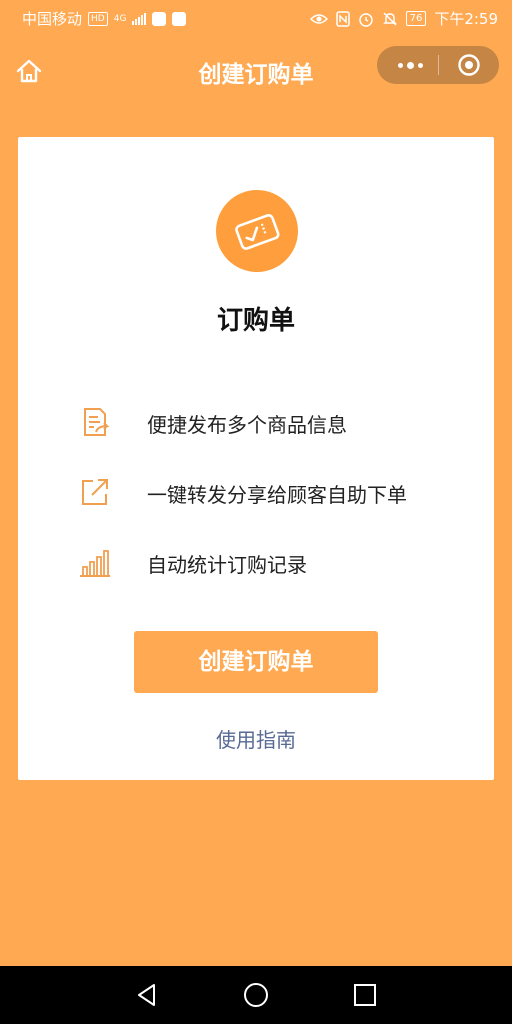 This screenshot has width=512, height=1024. What do you see at coordinates (277, 495) in the screenshot?
I see `feature-text: 一键转发分享给顾客自助下单` at bounding box center [277, 495].